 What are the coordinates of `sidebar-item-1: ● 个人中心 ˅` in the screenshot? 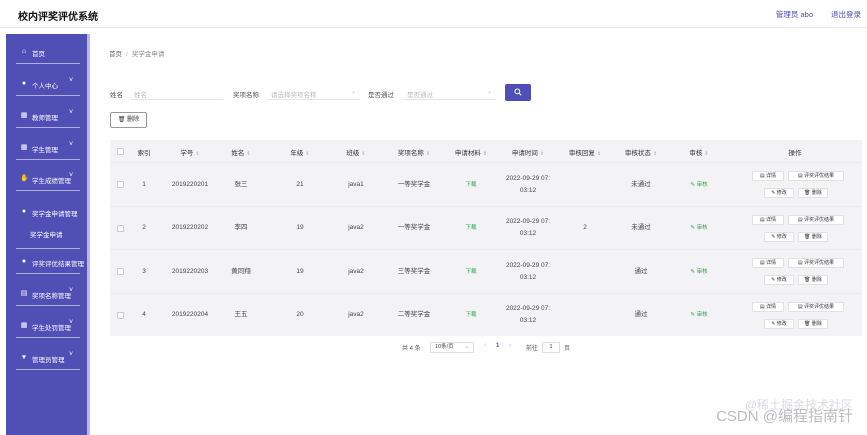 It's located at (45, 84).